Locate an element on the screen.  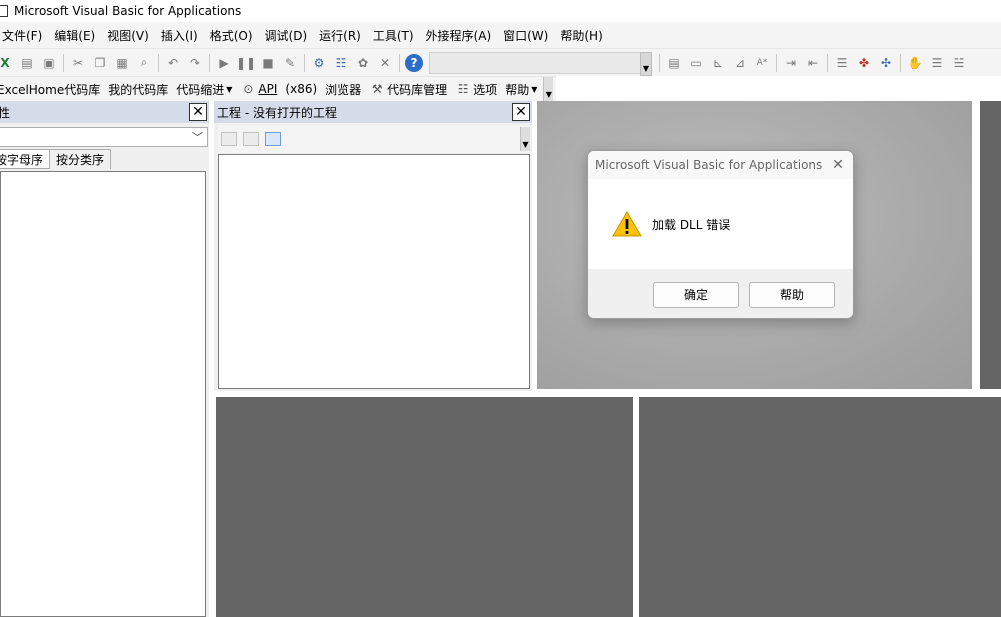
undo-icon: ↶ is located at coordinates (173, 63).